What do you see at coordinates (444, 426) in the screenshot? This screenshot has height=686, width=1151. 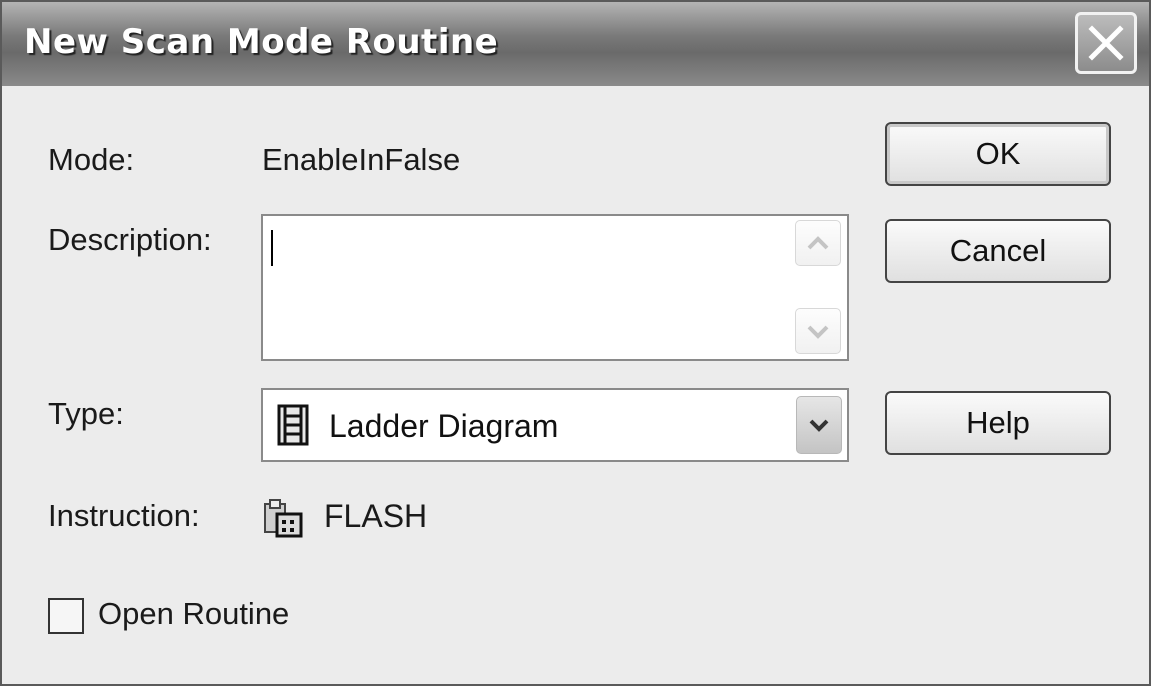 I see `type-select-value: Ladder Diagram` at bounding box center [444, 426].